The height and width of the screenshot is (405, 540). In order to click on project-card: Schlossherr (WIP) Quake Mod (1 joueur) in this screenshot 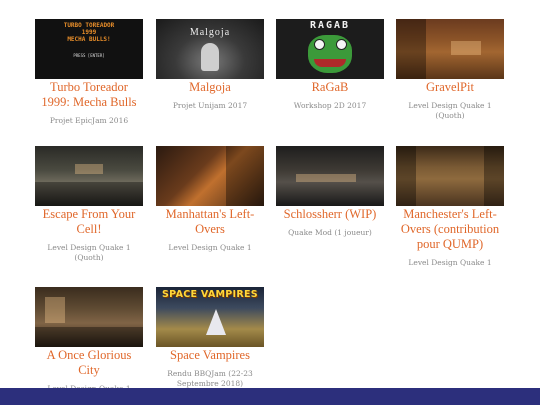, I will do `click(330, 192)`.